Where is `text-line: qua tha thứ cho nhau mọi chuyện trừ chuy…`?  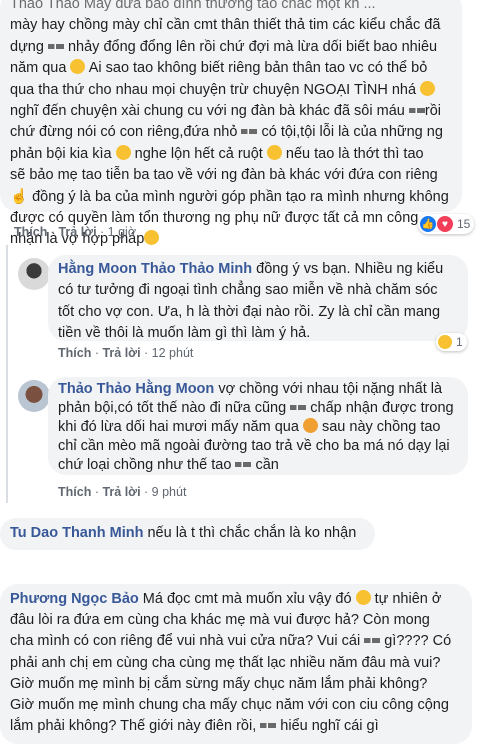
text-line: qua tha thứ cho nhau mọi chuyện trừ chuy… is located at coordinates (235, 90).